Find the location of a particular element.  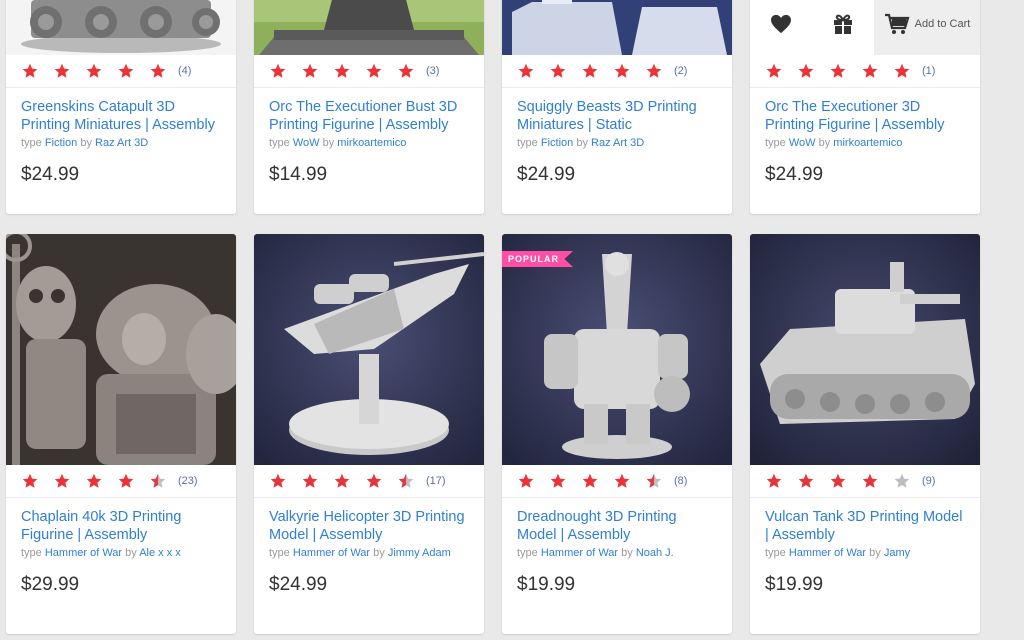

rating-stars: (9) is located at coordinates (865, 481).